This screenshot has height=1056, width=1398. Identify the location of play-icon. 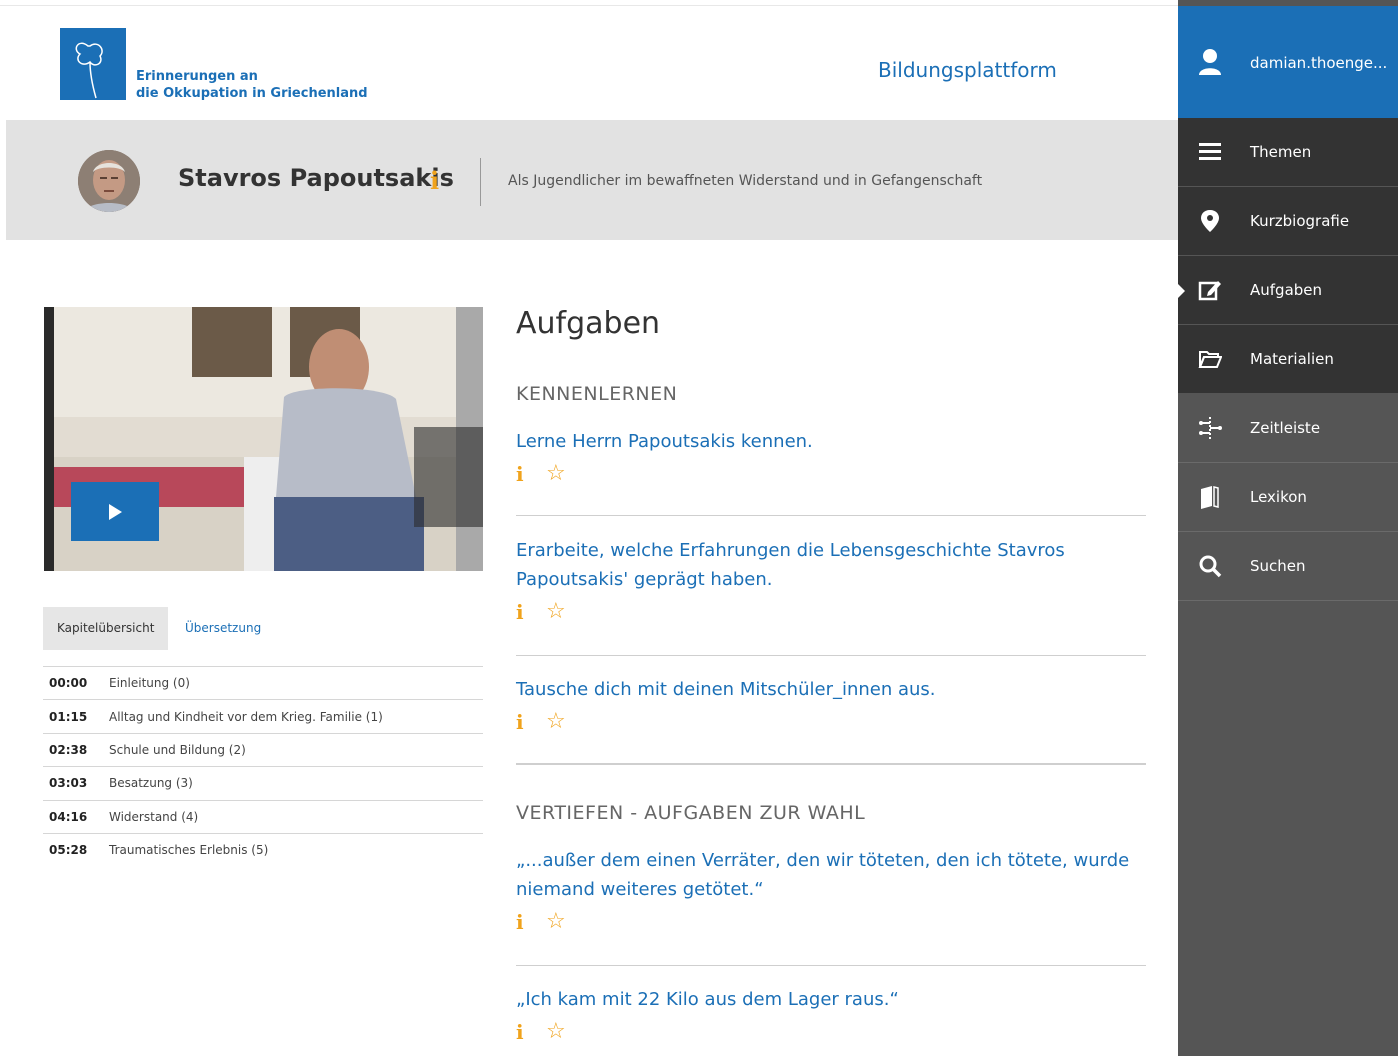
(115, 511).